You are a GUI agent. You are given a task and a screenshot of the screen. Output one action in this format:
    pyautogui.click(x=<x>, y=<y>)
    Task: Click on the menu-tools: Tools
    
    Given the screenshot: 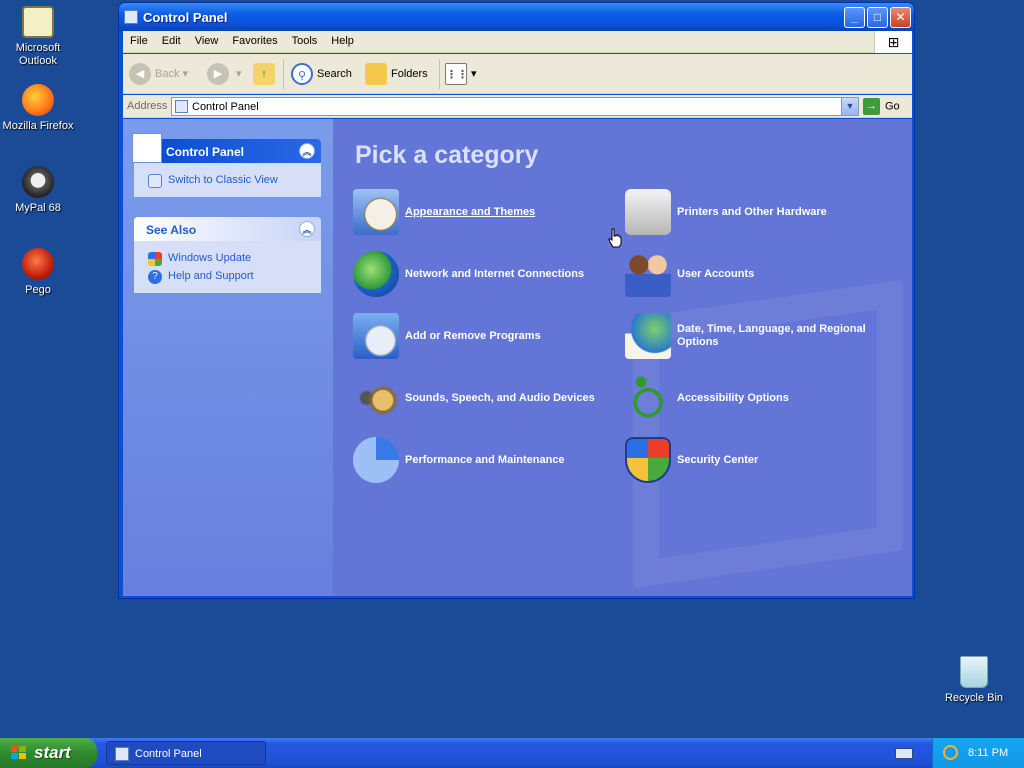 What is the action you would take?
    pyautogui.click(x=305, y=41)
    